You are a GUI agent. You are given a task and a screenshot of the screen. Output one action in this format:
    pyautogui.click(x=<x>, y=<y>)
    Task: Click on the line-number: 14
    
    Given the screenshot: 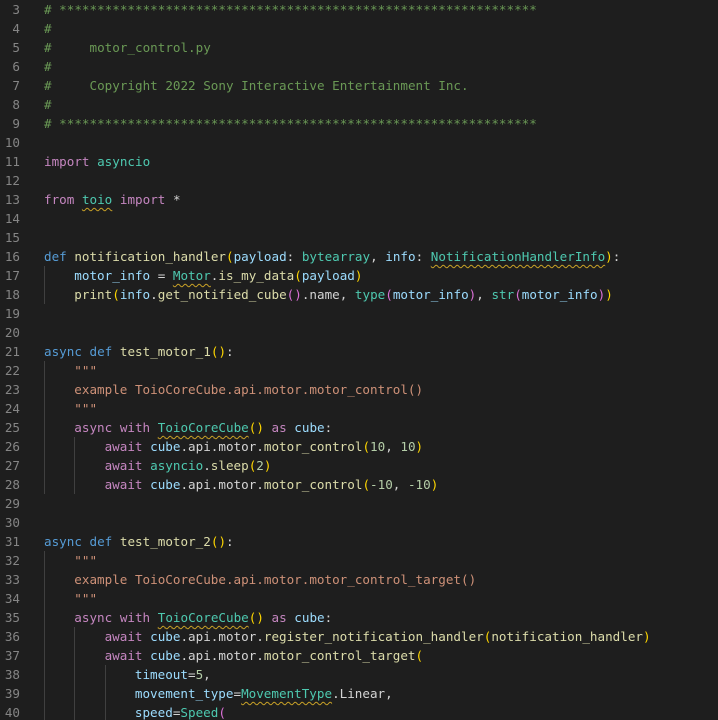 What is the action you would take?
    pyautogui.click(x=12, y=218)
    